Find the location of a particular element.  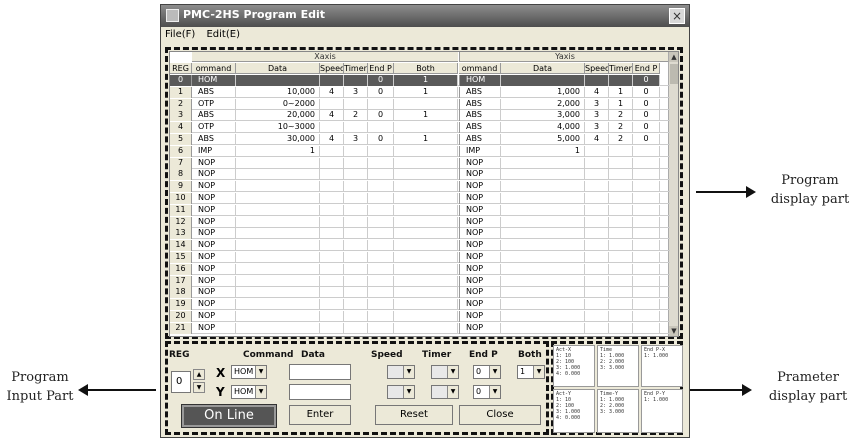

x-cell: 1 is located at coordinates (426, 92).